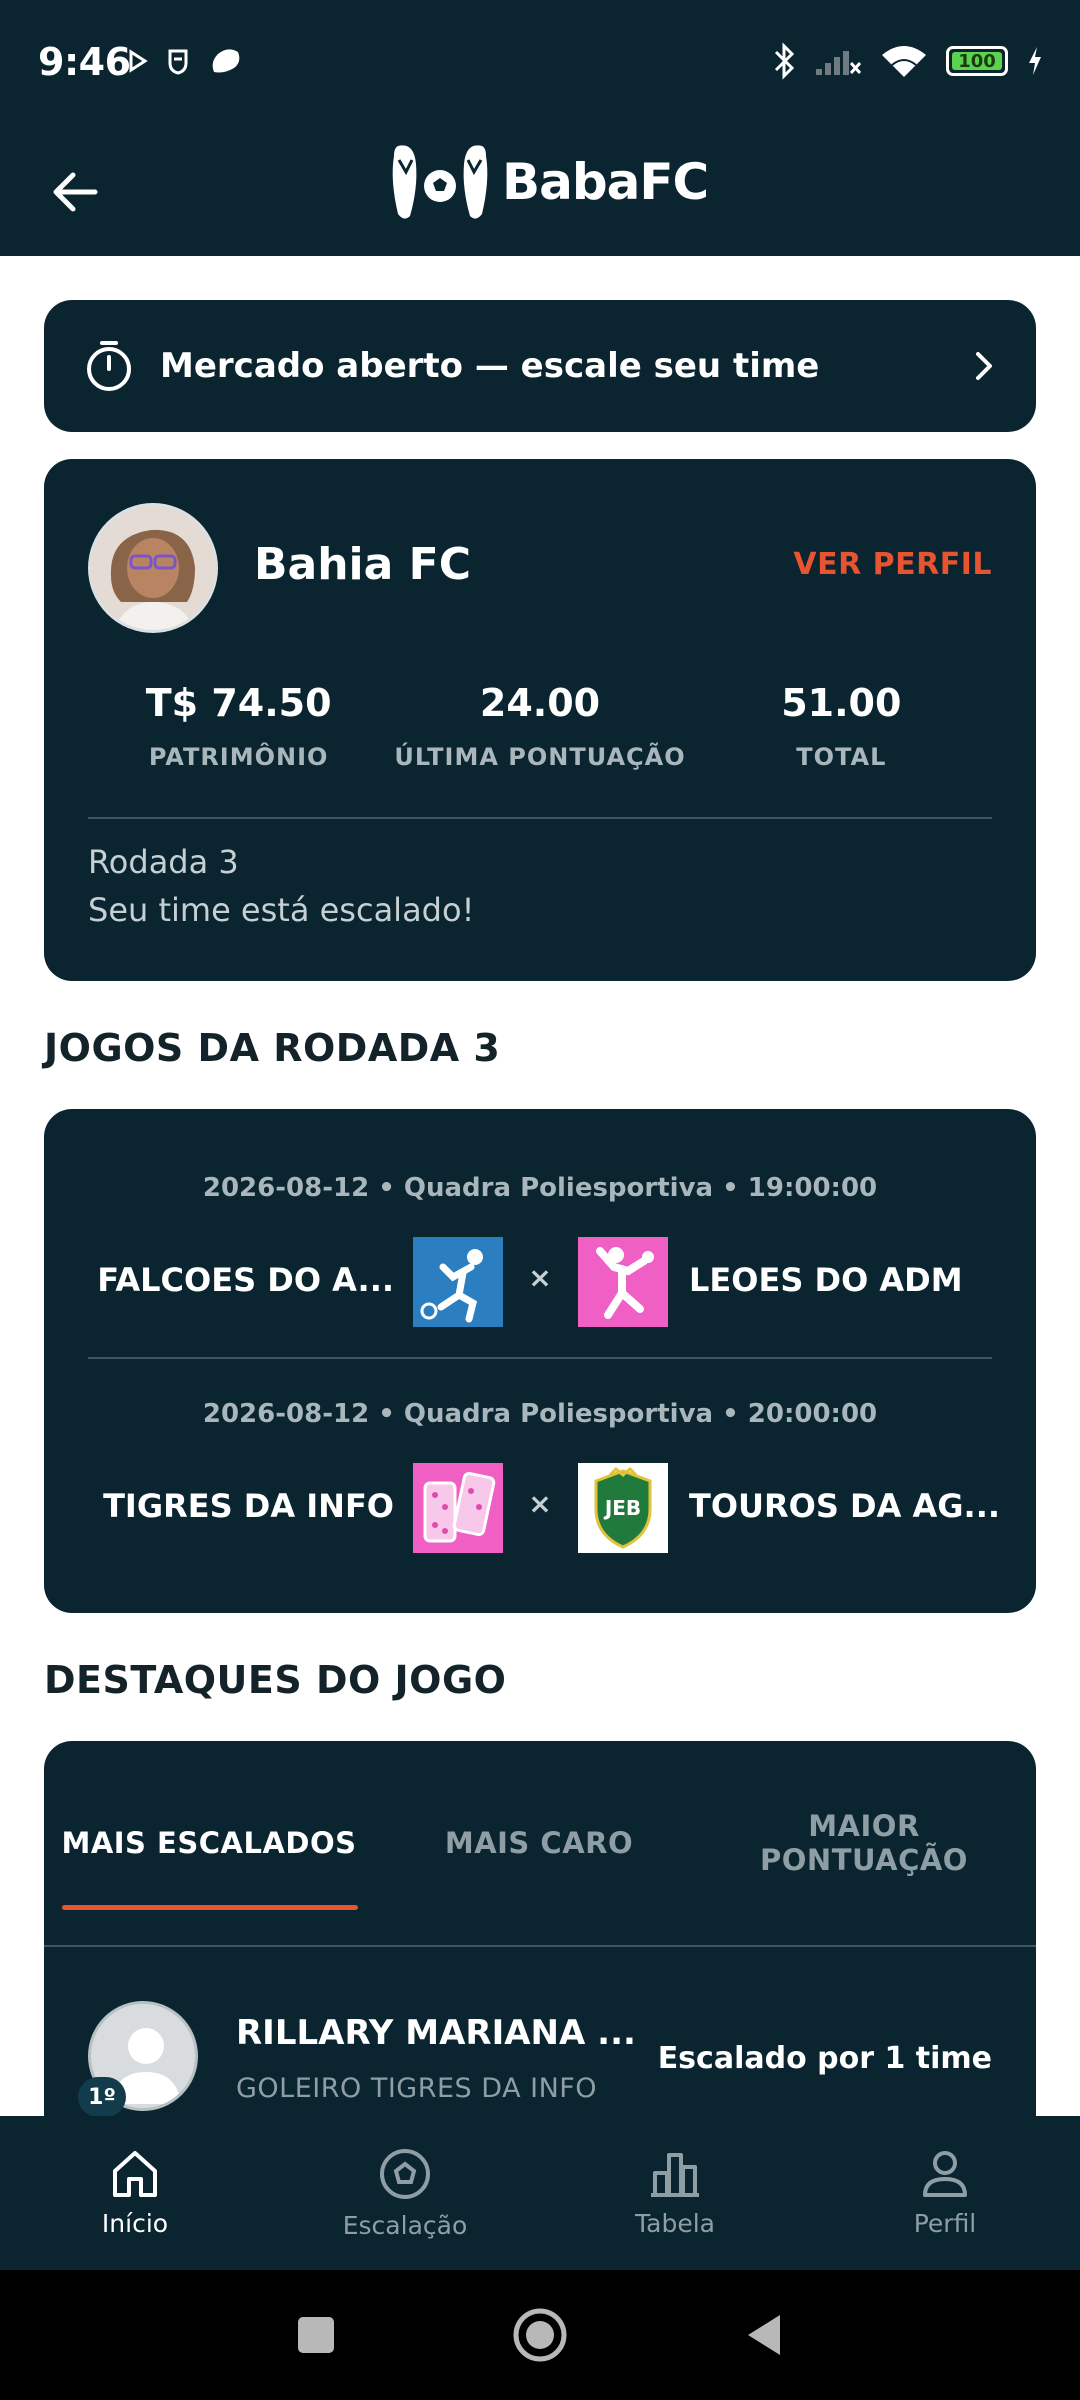 The width and height of the screenshot is (1080, 2400). Describe the element at coordinates (440, 182) in the screenshot. I see `flipflops-soccer-ball-icon` at that location.